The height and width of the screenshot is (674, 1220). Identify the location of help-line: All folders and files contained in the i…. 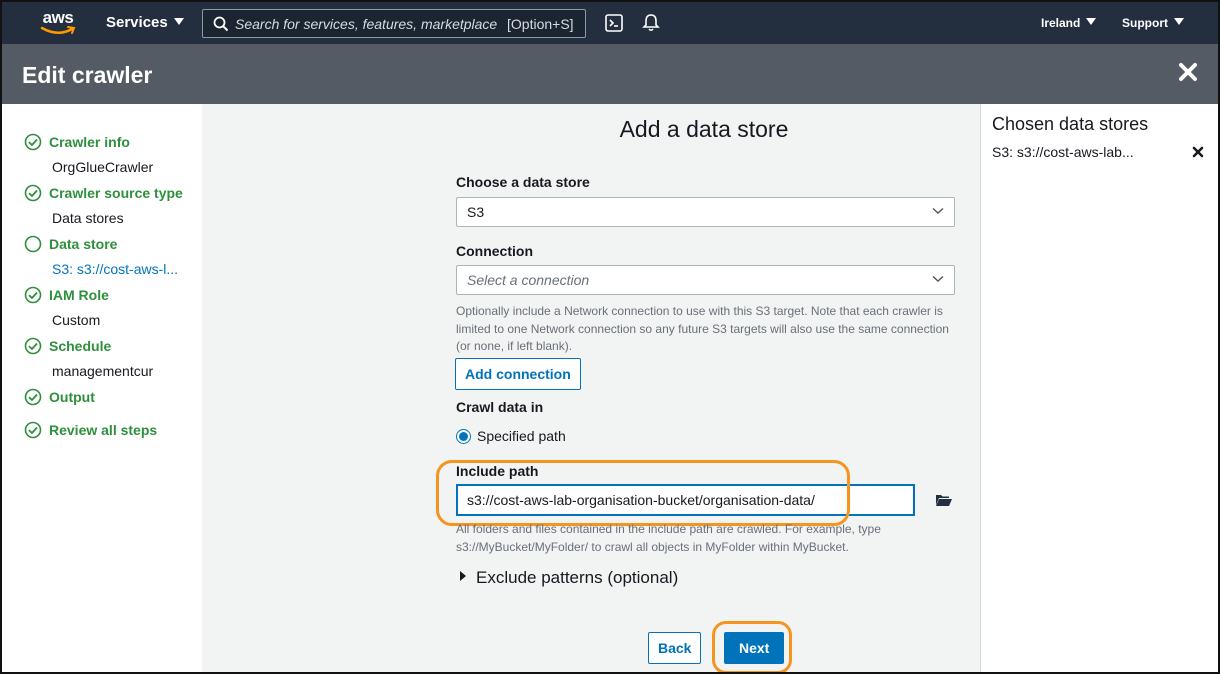
(668, 529).